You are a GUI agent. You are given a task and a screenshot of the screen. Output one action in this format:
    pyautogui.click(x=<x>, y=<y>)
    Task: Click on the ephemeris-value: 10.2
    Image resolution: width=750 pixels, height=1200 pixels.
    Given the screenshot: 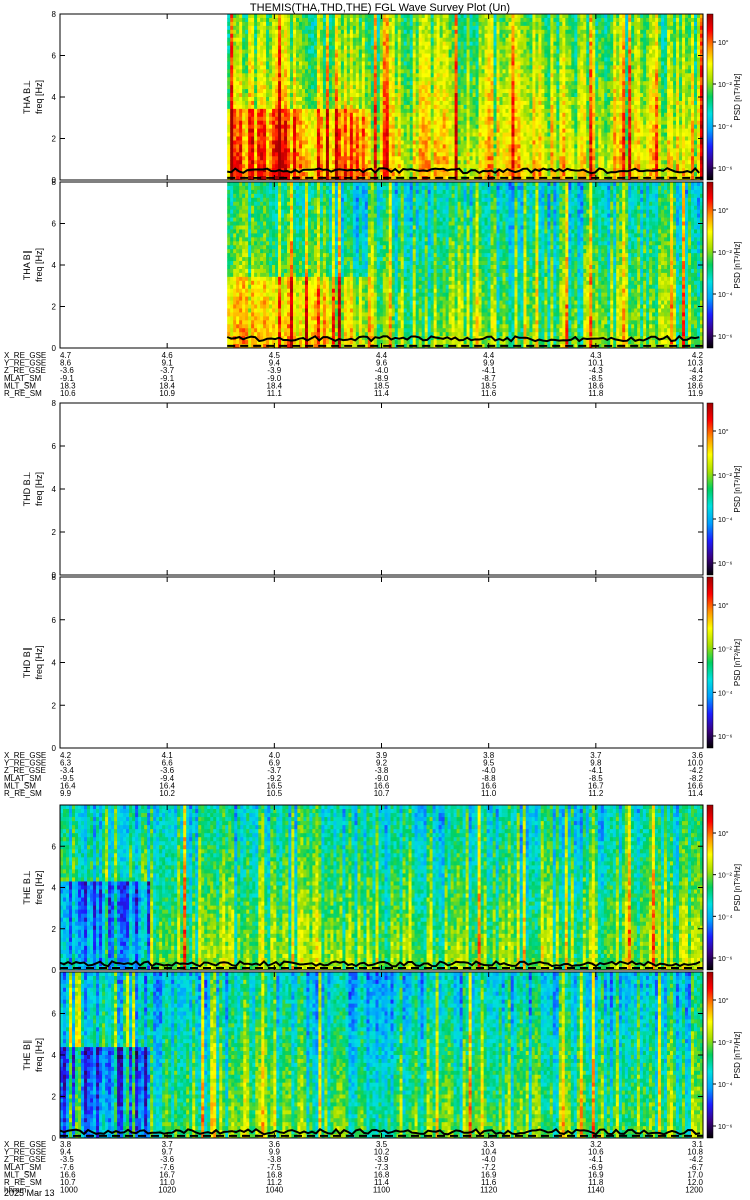 What is the action you would take?
    pyautogui.click(x=167, y=793)
    